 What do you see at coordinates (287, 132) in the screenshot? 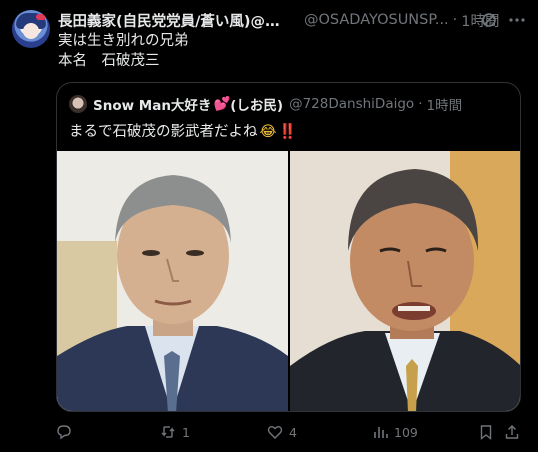
I see `exclaim-emoji: ‼️` at bounding box center [287, 132].